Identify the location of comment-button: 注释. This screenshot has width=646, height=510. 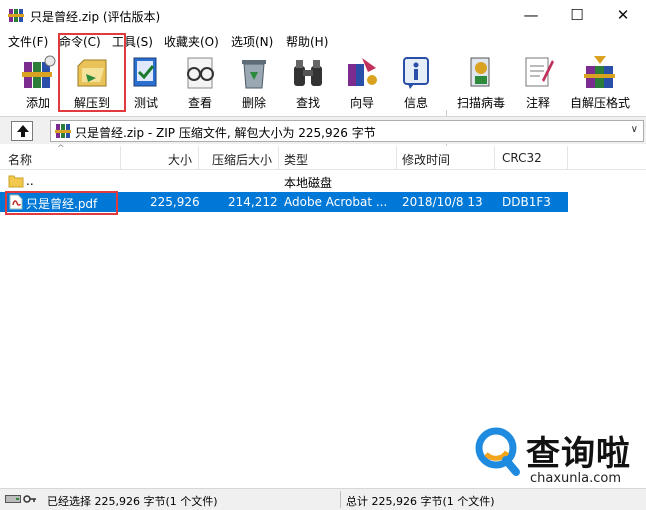
(538, 83).